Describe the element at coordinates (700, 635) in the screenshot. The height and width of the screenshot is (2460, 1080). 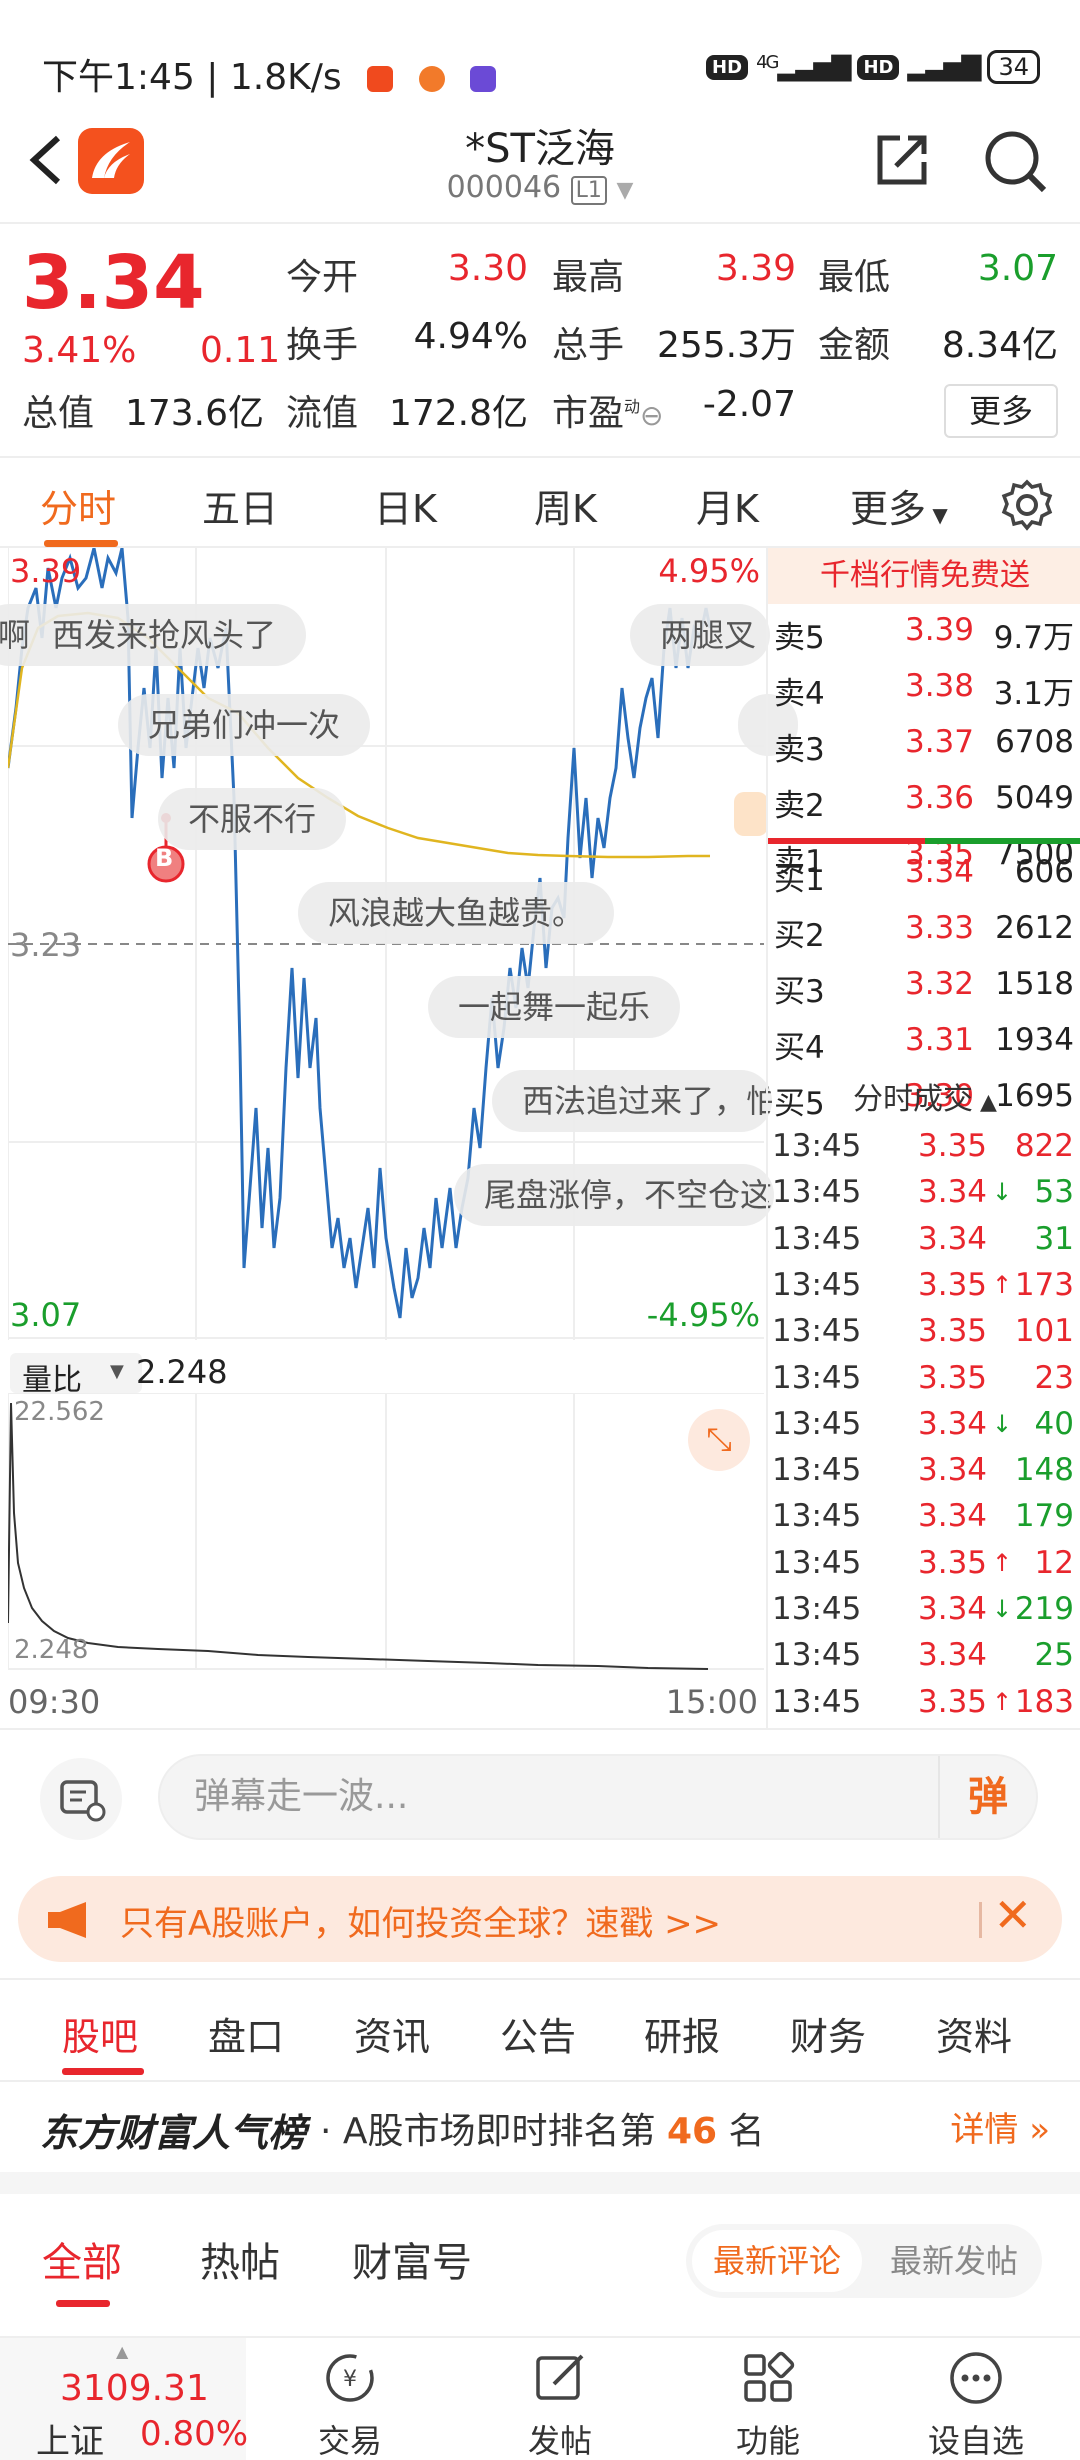
I see `danmu-bubble: 两腿叉` at that location.